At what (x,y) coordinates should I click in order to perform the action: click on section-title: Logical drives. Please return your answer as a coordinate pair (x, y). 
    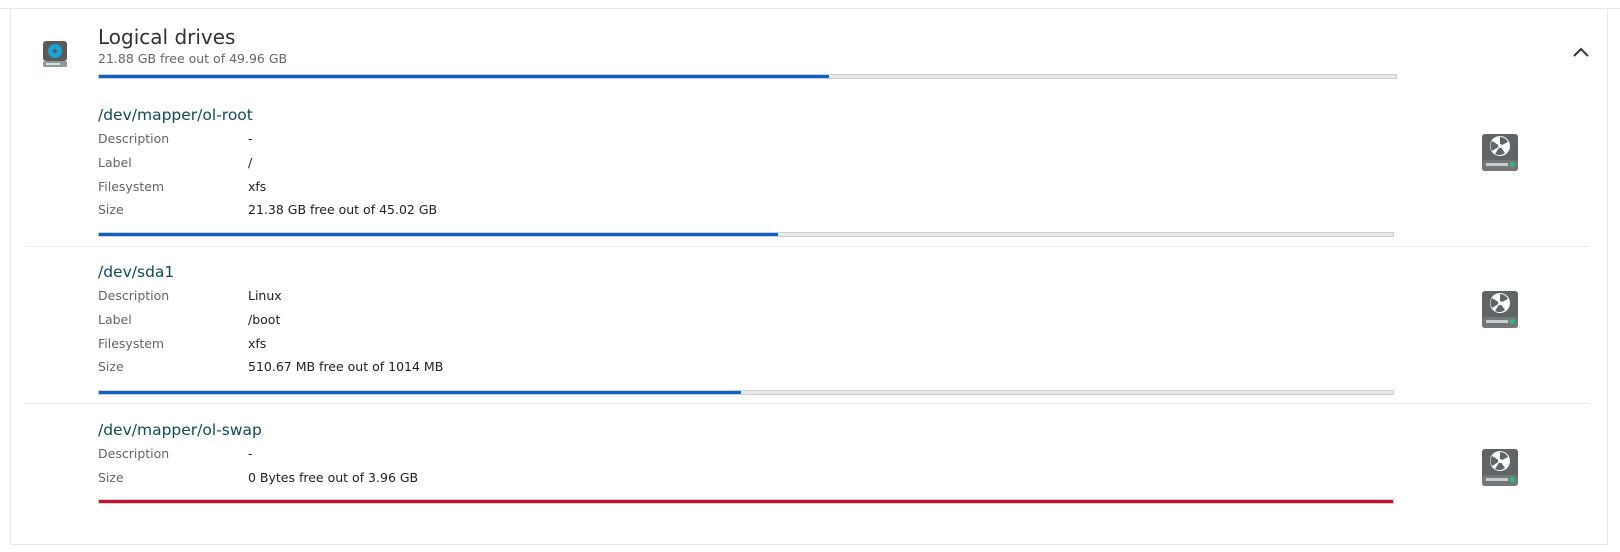
    Looking at the image, I should click on (167, 37).